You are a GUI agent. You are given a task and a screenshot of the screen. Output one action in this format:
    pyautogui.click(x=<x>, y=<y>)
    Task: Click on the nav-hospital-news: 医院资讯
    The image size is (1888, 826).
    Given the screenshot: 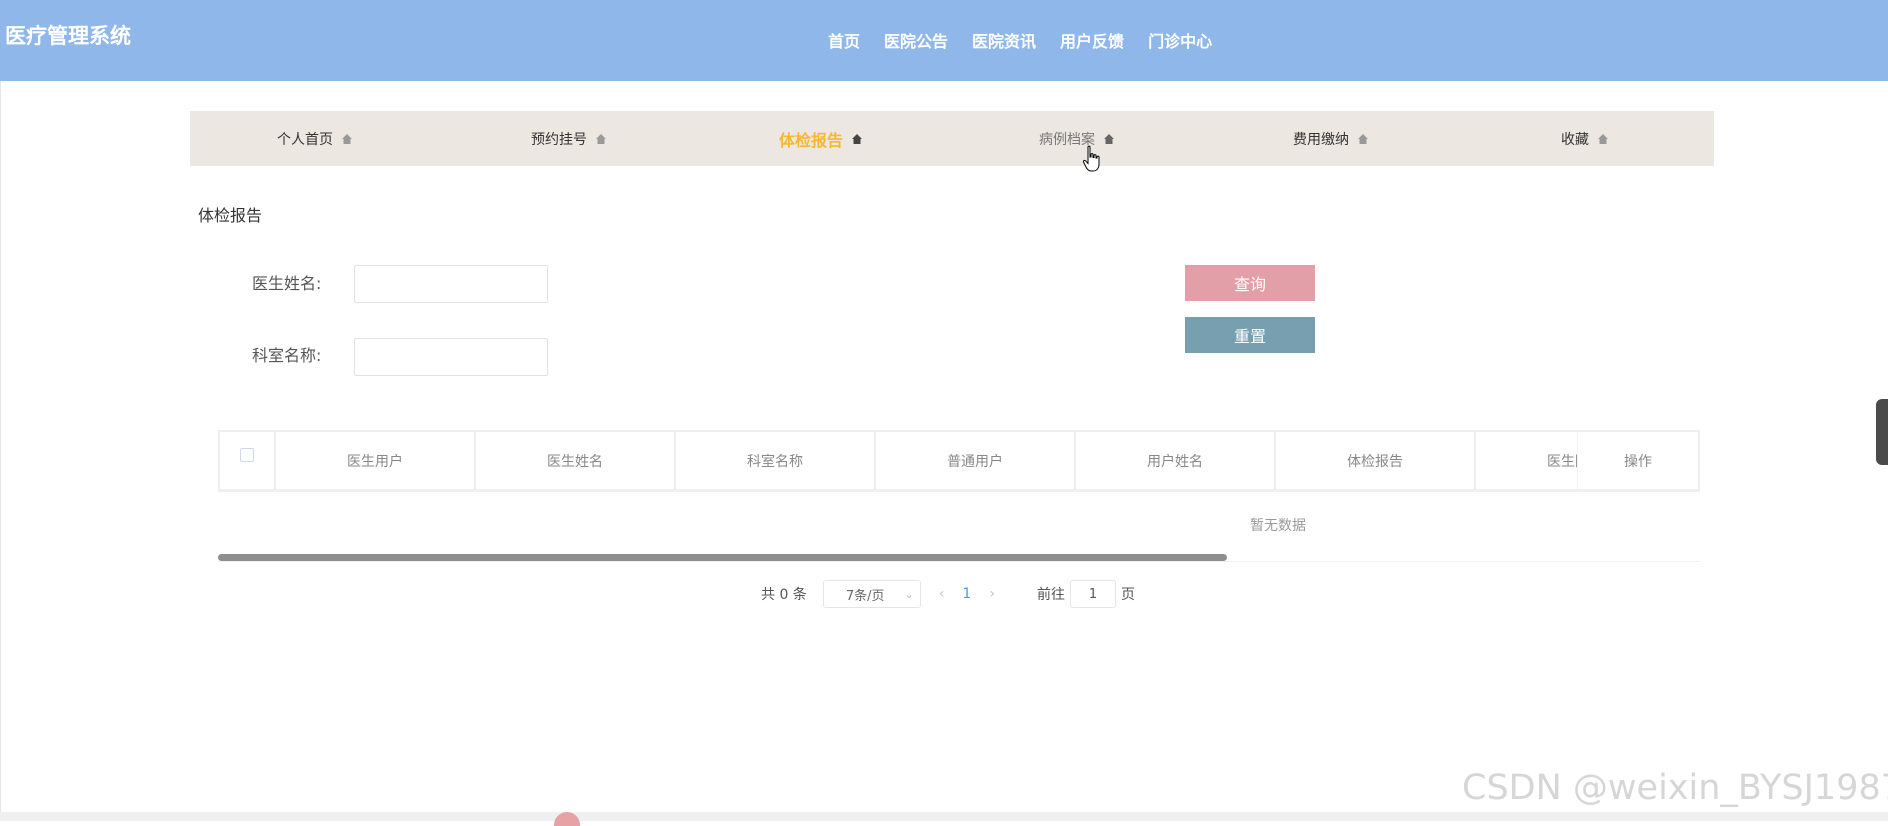 What is the action you would take?
    pyautogui.click(x=1004, y=40)
    